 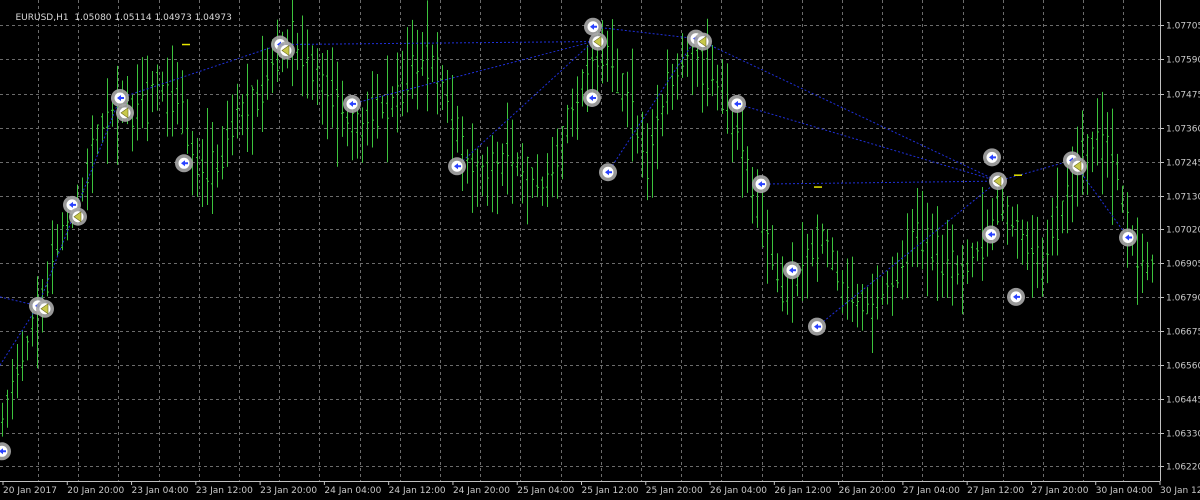 What do you see at coordinates (1183, 299) in the screenshot?
I see `price-label: 1.06790` at bounding box center [1183, 299].